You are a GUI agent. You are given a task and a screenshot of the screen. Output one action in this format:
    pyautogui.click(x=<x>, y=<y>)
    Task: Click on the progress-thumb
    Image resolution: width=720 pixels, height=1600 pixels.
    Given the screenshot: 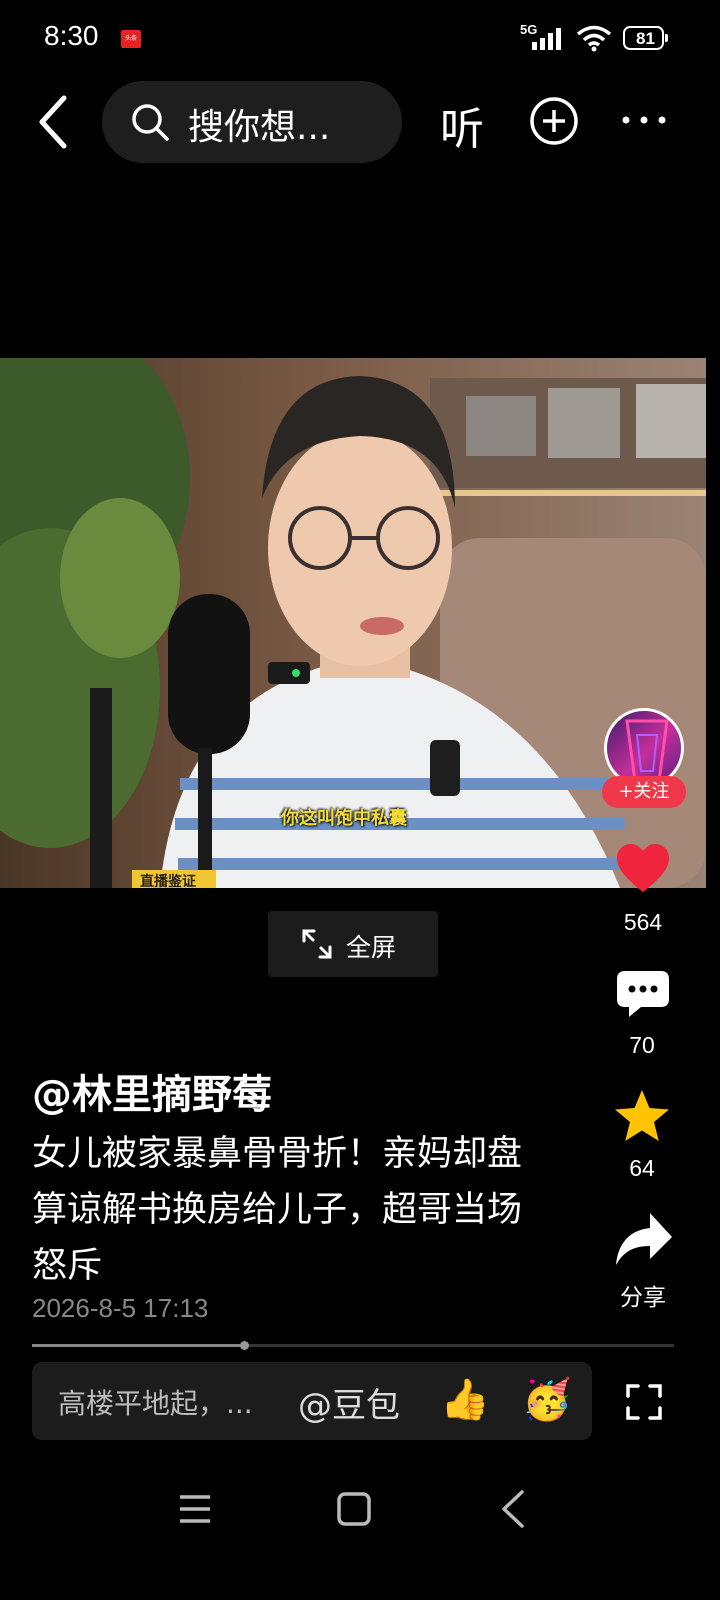 What is the action you would take?
    pyautogui.click(x=244, y=1345)
    